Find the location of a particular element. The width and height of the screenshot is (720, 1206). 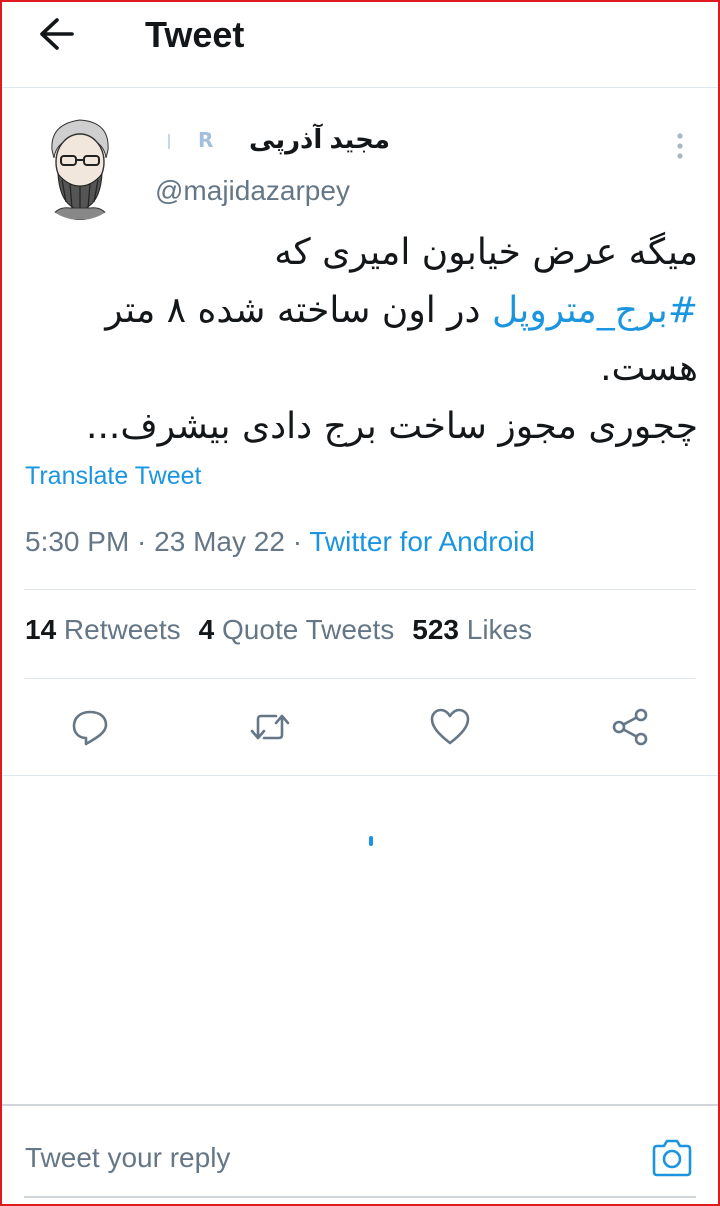

retweet-button is located at coordinates (270, 727).